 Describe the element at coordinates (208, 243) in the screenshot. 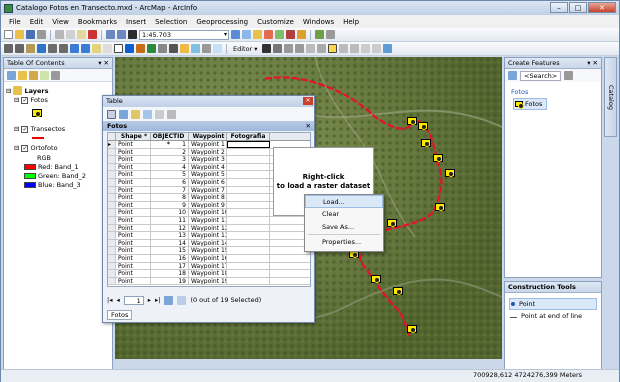

I see `waypoint-cell: Waypoint 14` at that location.